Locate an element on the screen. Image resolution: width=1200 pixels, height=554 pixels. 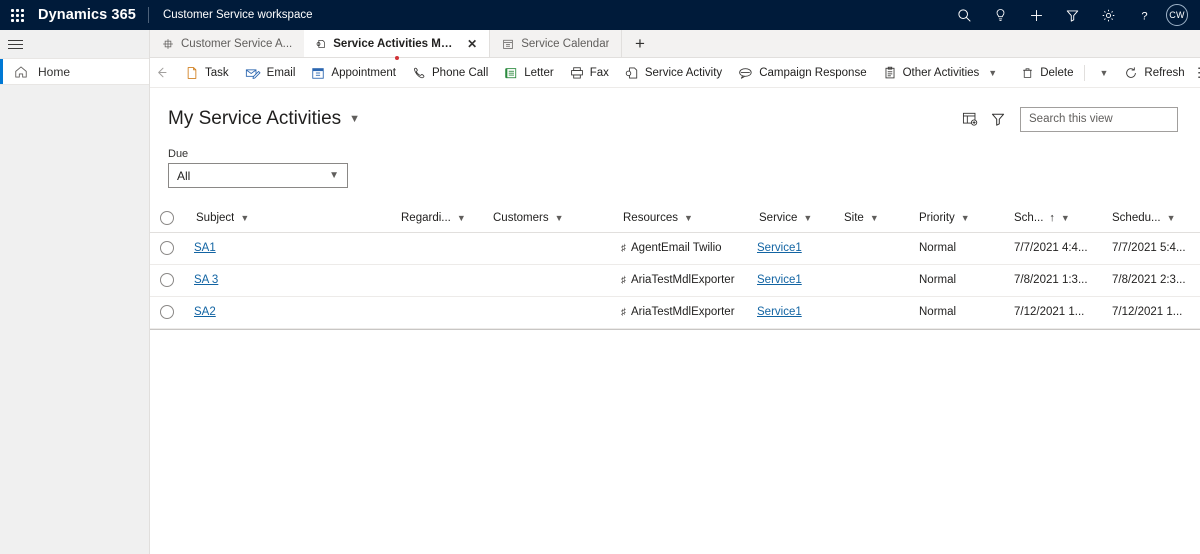
sidebar-item-label: Home is located at coordinates (54, 71).